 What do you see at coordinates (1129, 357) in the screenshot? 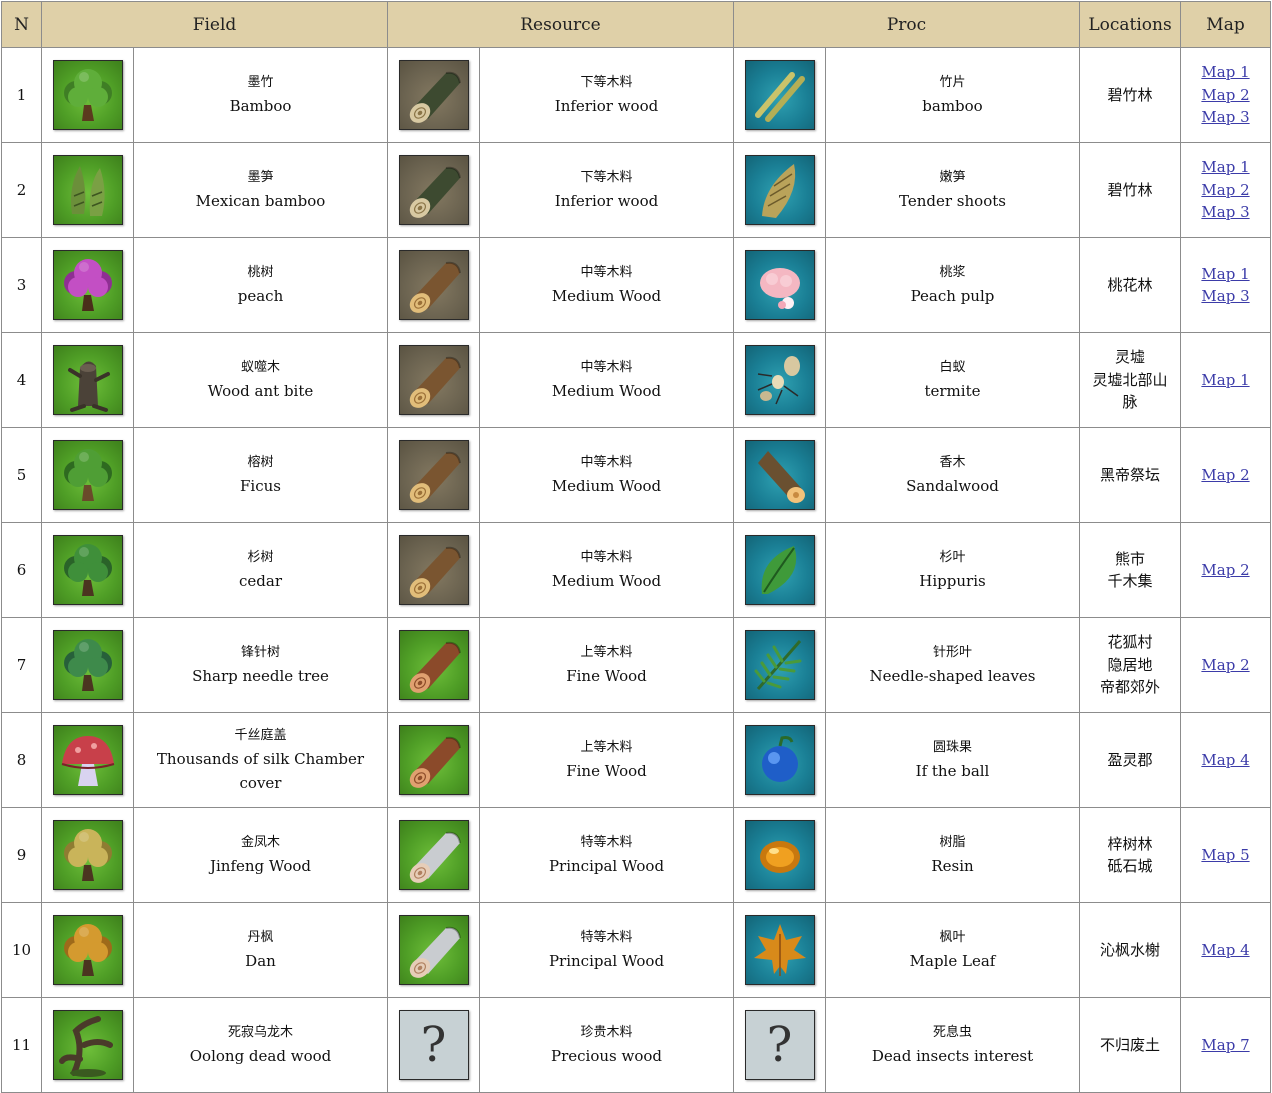
I see `location-text: 灵墟` at bounding box center [1129, 357].